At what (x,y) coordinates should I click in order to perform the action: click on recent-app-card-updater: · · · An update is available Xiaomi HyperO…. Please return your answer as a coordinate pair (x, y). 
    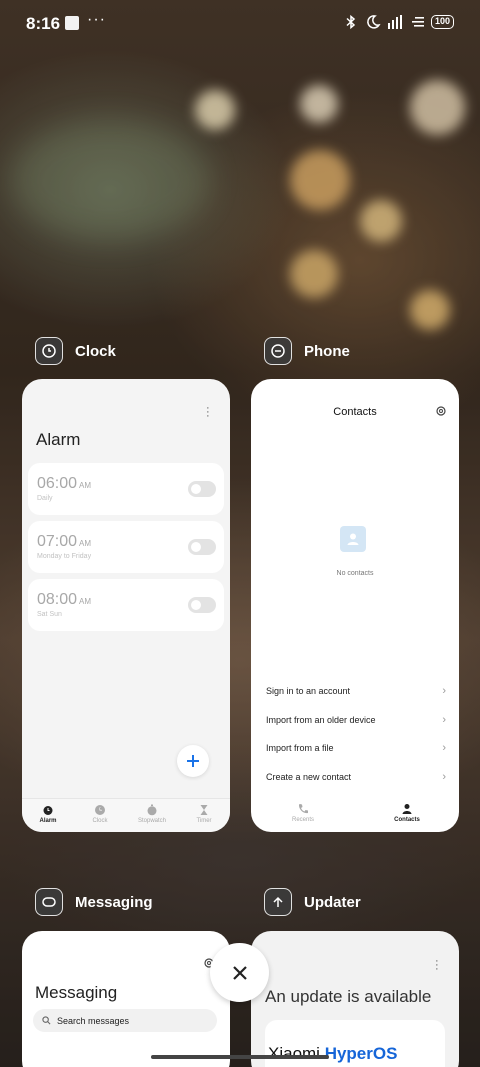
    Looking at the image, I should click on (355, 999).